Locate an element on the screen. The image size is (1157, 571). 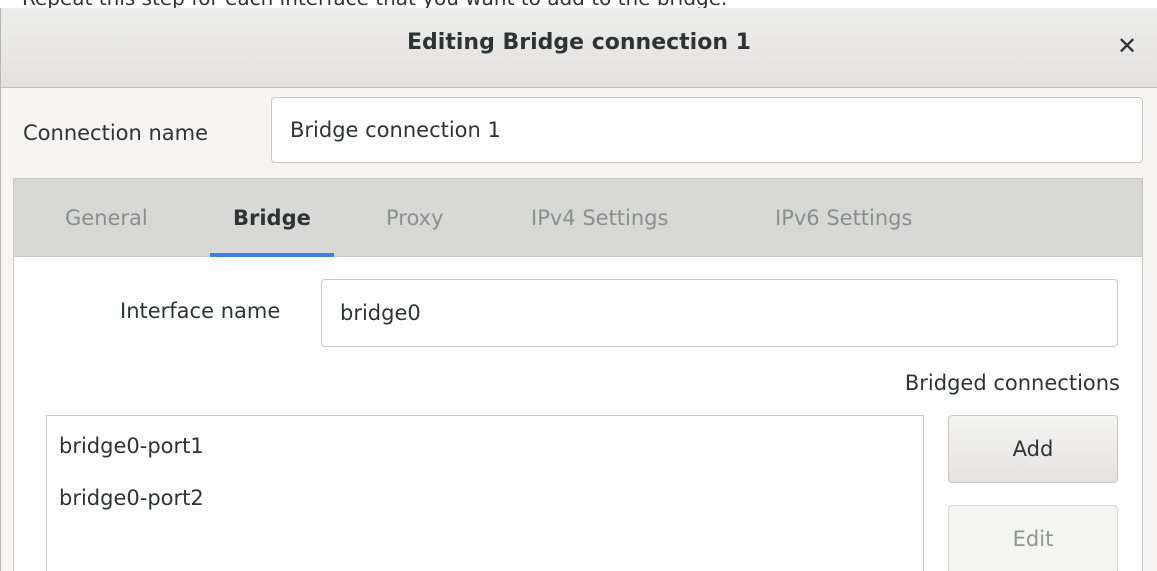
tab-general: General is located at coordinates (106, 218).